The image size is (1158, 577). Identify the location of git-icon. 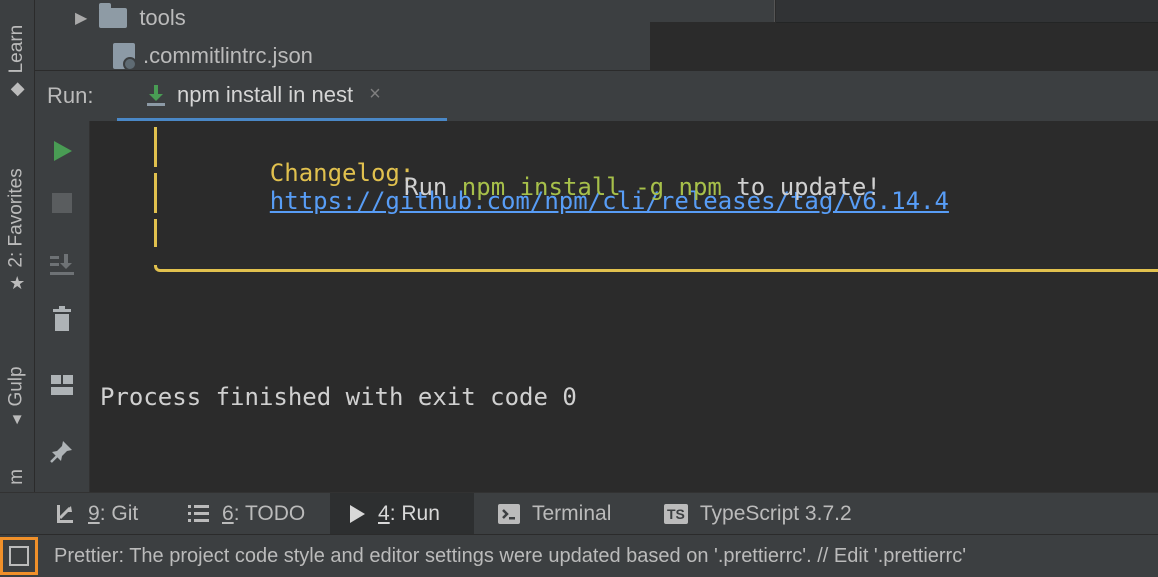
(65, 514).